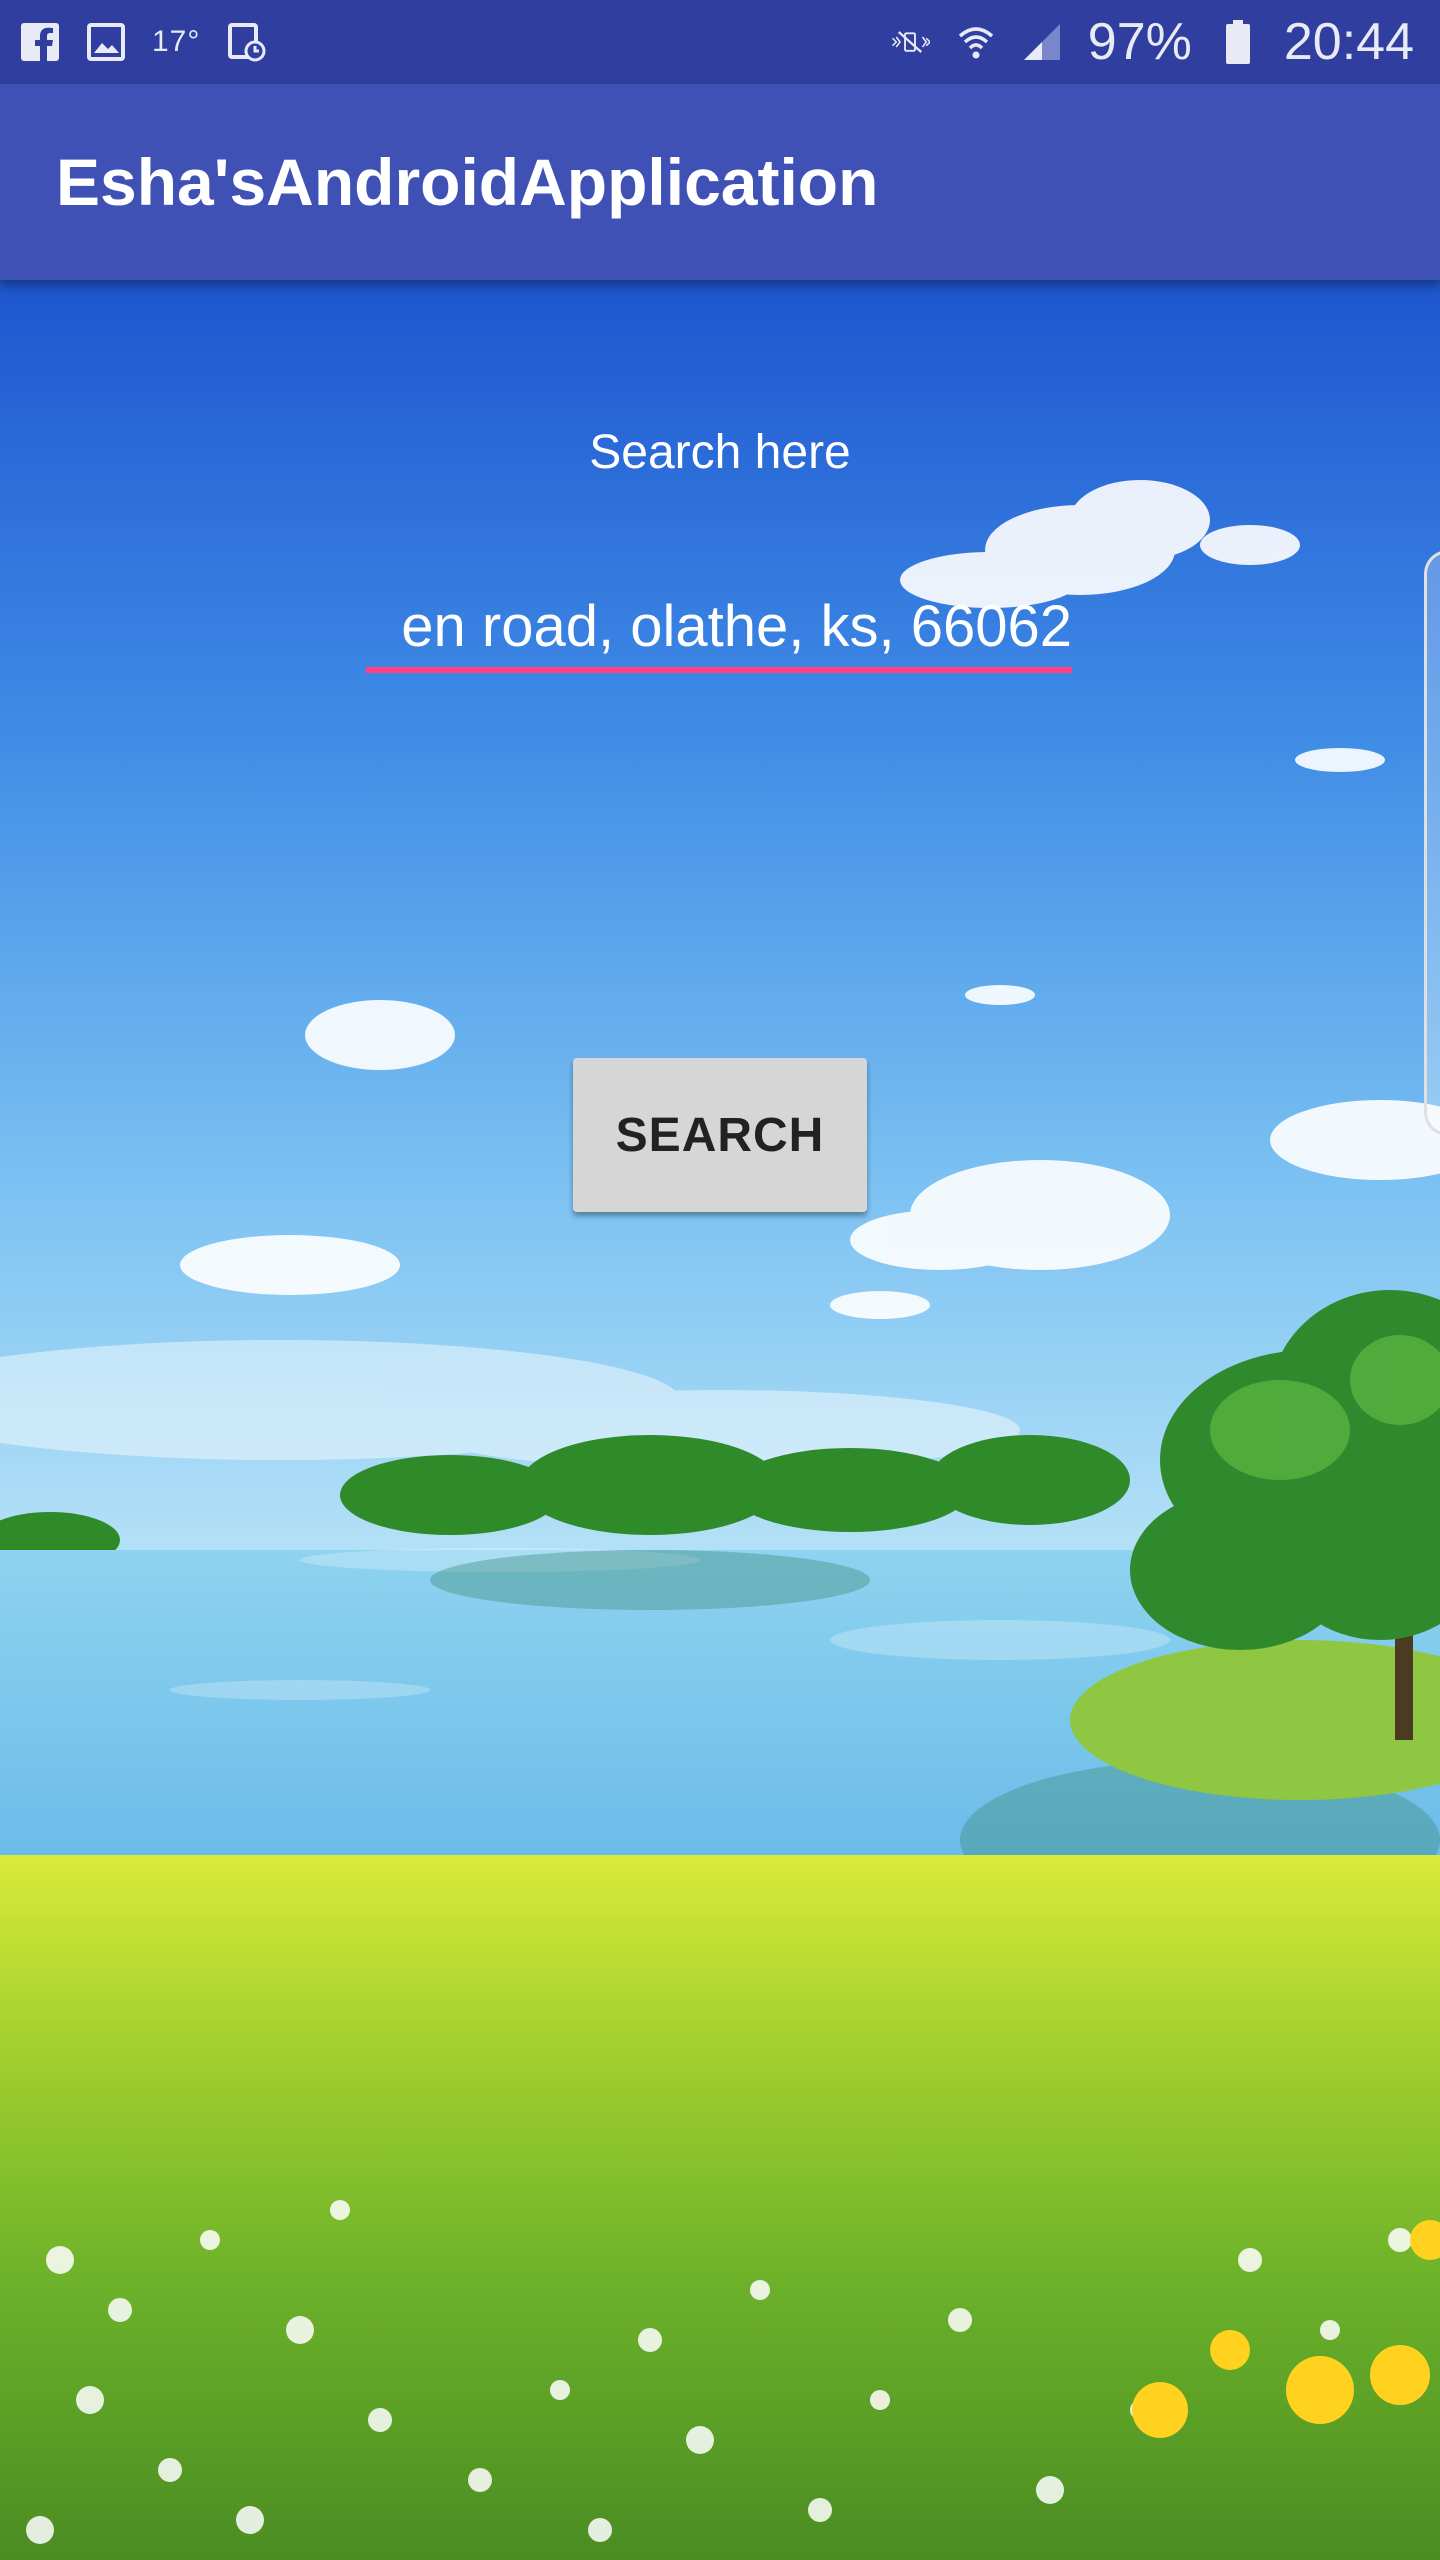 Image resolution: width=1440 pixels, height=2560 pixels. I want to click on status-bar-right: 97% 20:44, so click(1152, 42).